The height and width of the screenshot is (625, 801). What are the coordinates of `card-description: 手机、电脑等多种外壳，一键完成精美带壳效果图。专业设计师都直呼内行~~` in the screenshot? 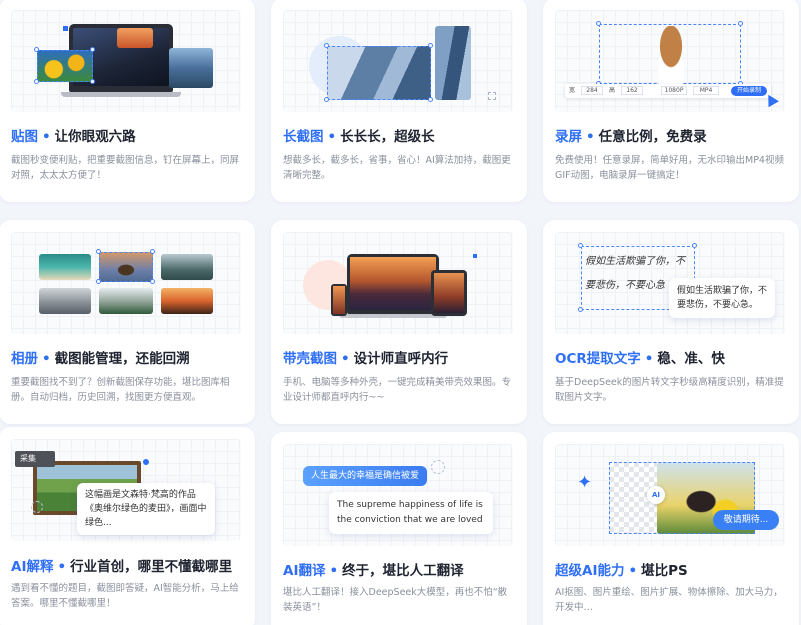 It's located at (397, 390).